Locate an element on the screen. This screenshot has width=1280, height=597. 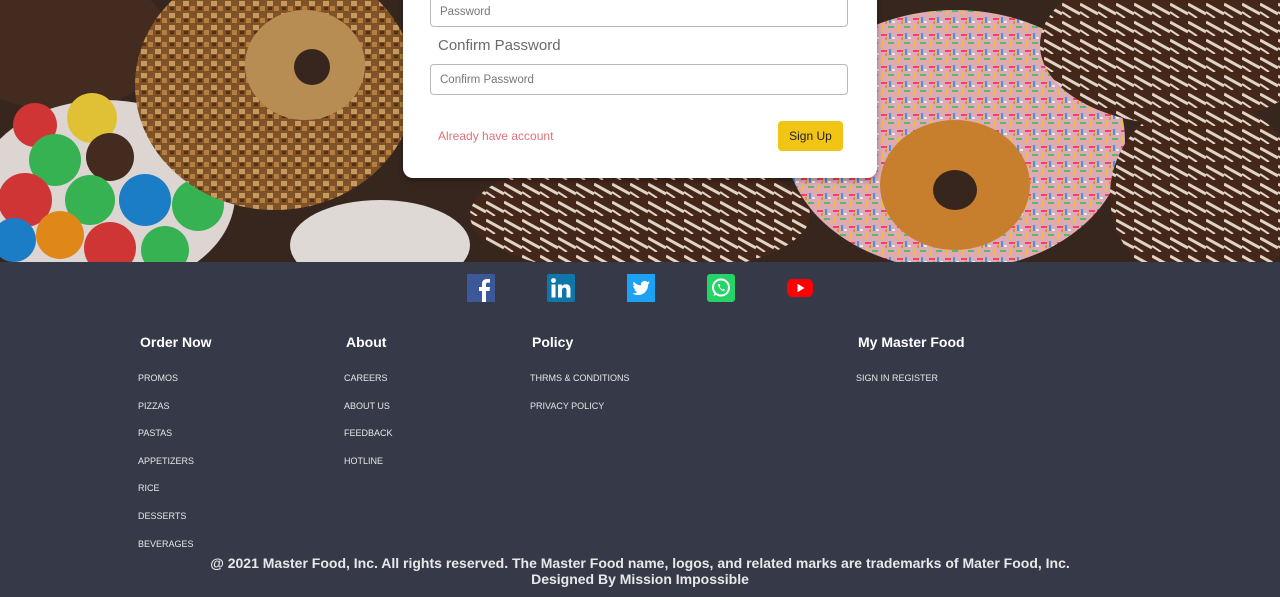
footer-link-sign-in-register: SIGN IN REGISTER is located at coordinates (897, 378).